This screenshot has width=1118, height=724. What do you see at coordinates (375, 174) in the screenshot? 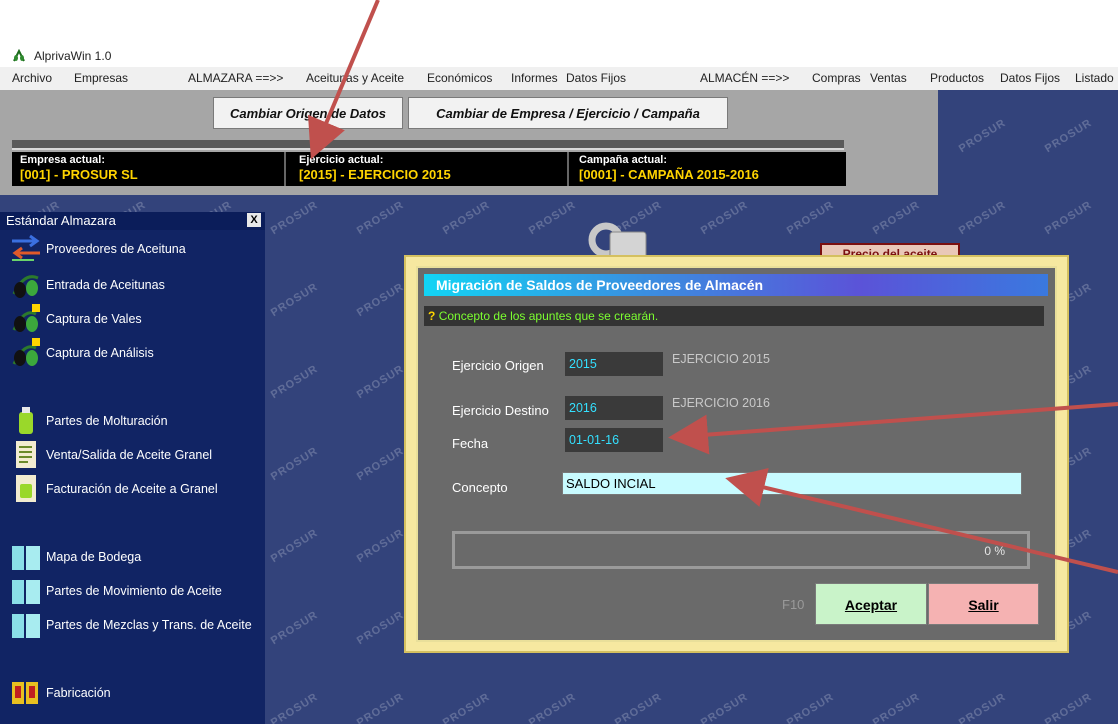
I see `ejercicio-value: [2015] - EJERCICIO 2015` at bounding box center [375, 174].